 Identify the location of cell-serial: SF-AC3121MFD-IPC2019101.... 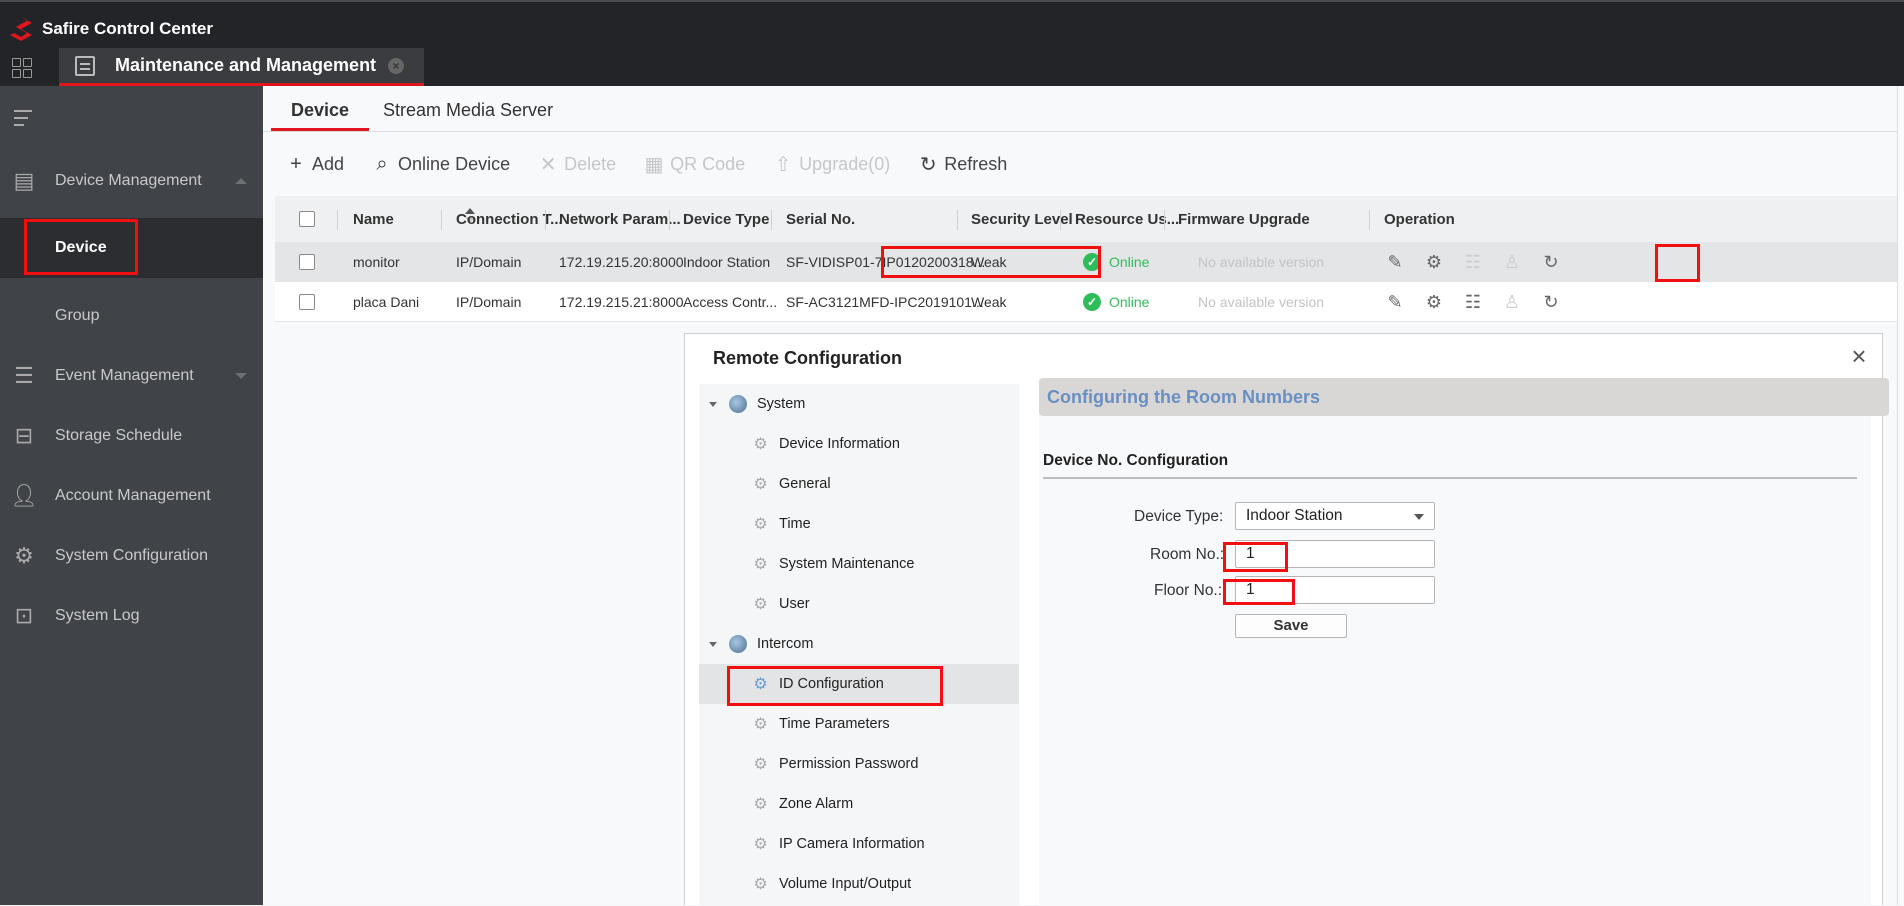
(885, 301).